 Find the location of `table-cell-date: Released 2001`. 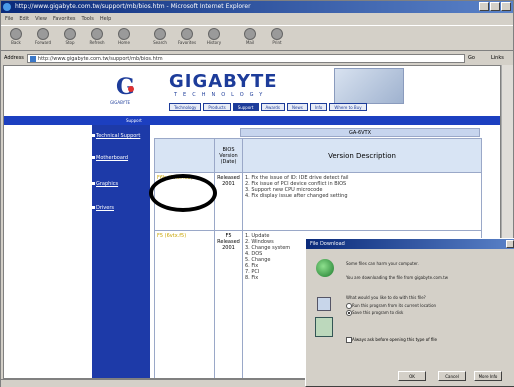

table-cell-date: Released 2001 is located at coordinates (228, 201).